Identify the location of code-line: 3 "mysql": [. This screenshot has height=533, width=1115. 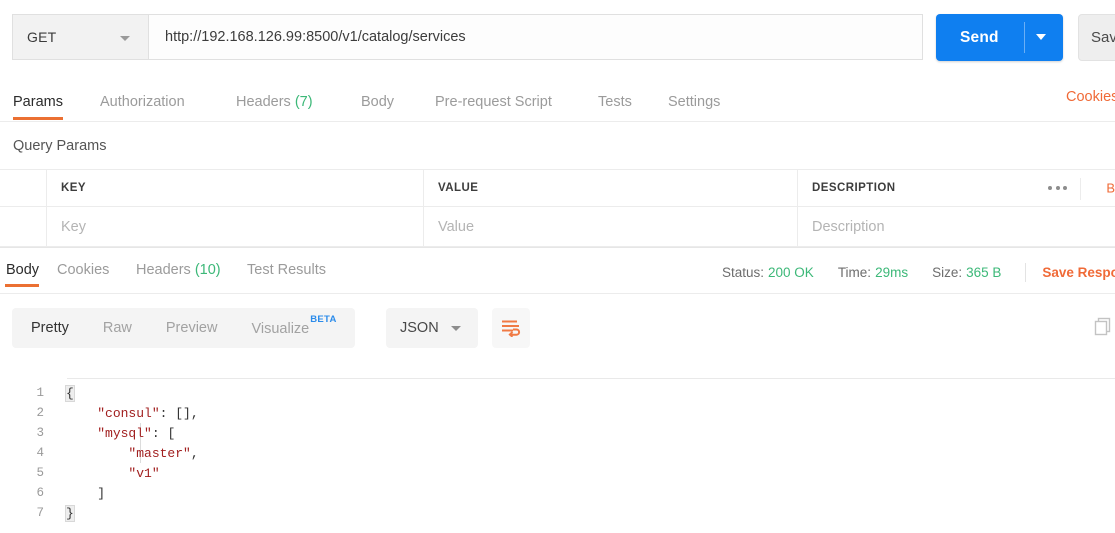
(557, 433).